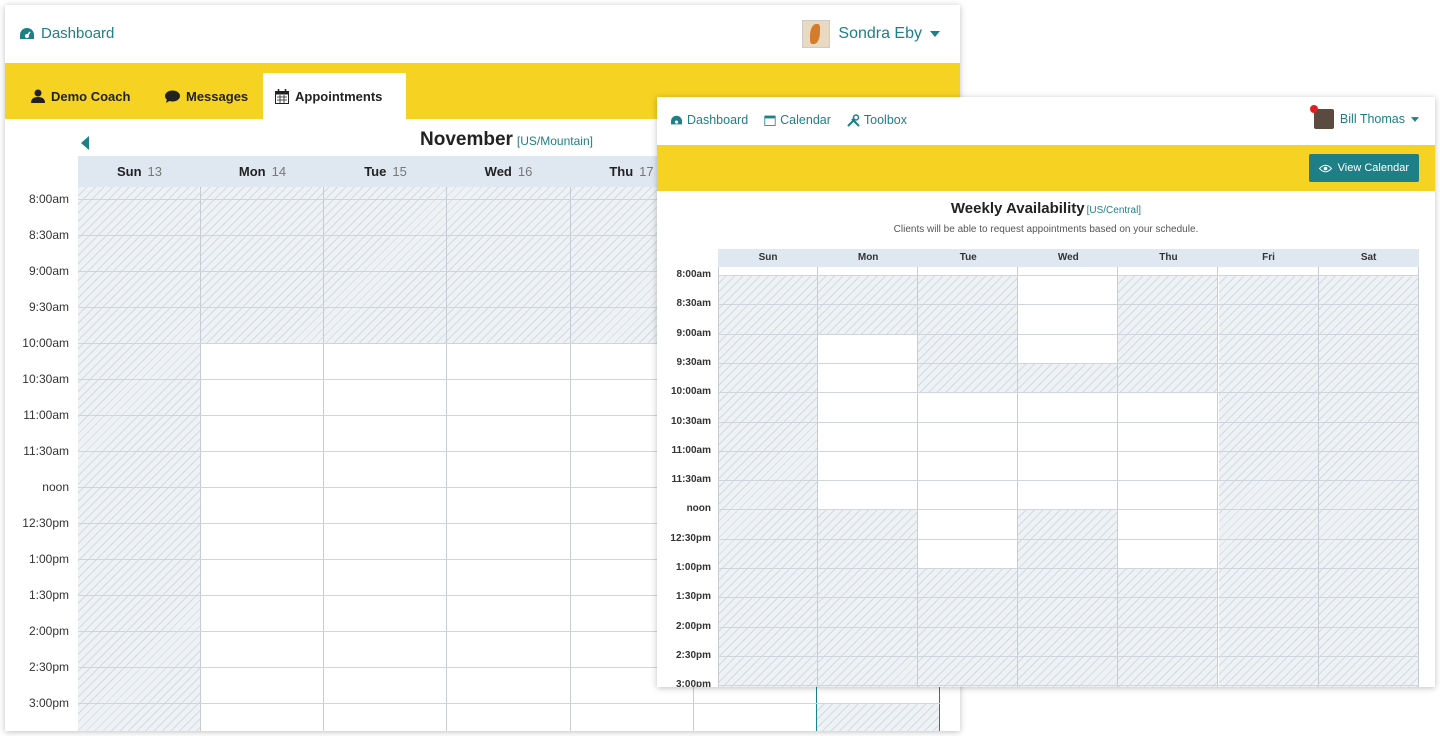 This screenshot has width=1440, height=736. Describe the element at coordinates (1368, 257) in the screenshot. I see `day-header: Sat` at that location.